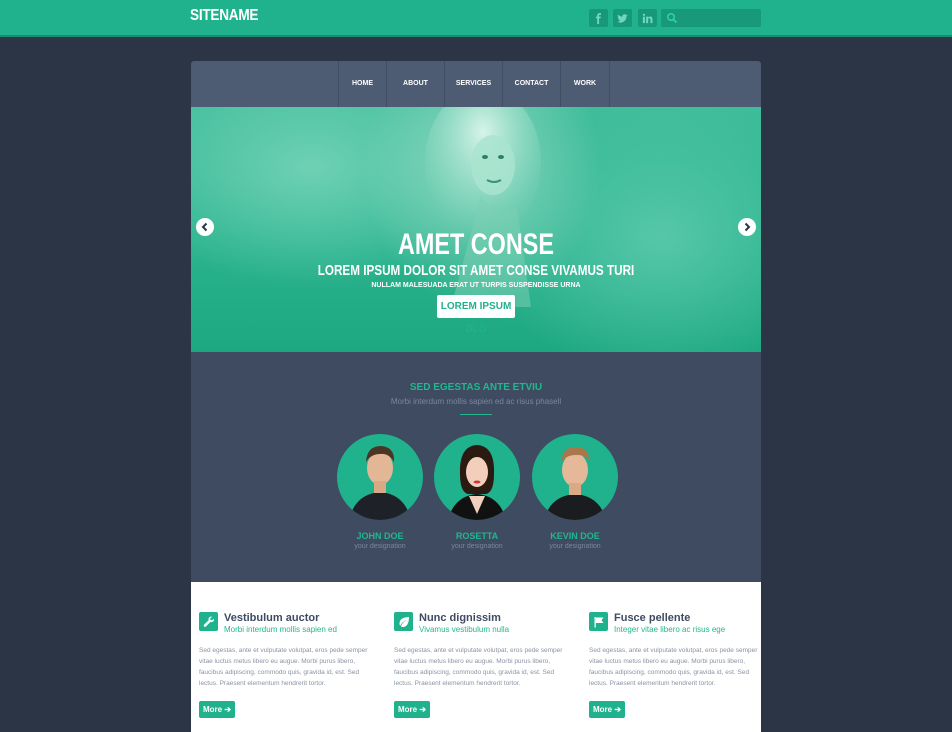  I want to click on twitter-icon, so click(622, 18).